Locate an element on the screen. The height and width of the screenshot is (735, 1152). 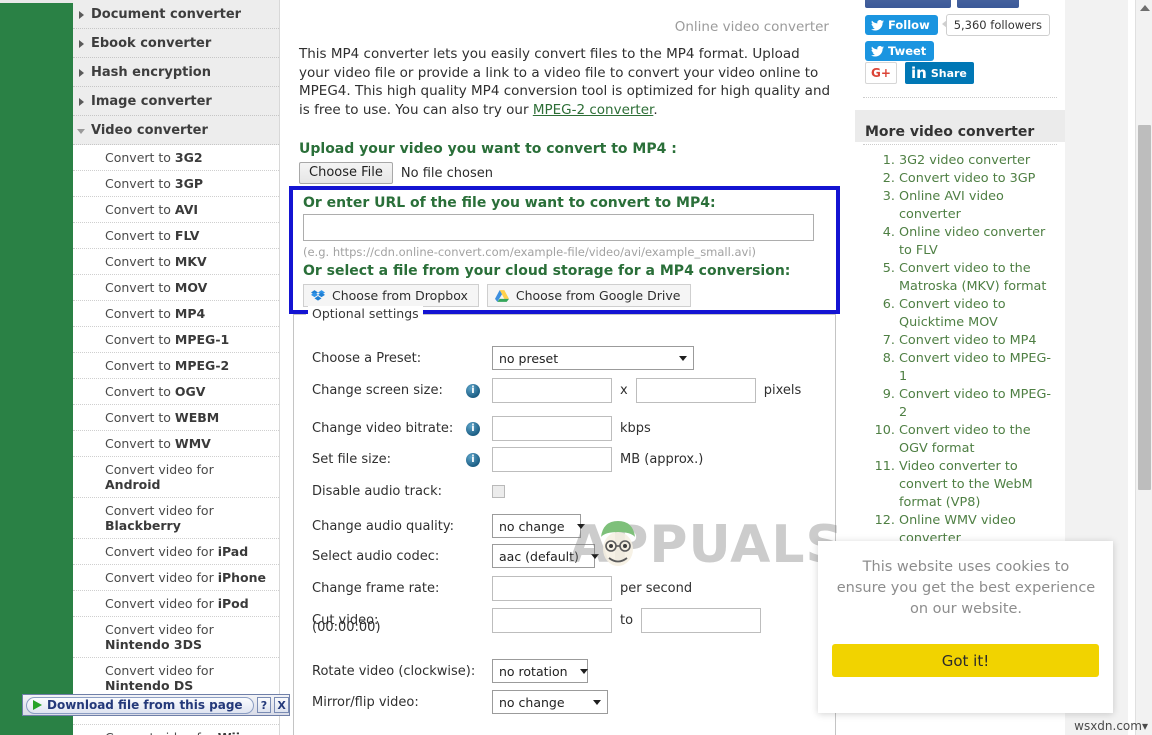
nav-item: Convert video for iPod is located at coordinates (176, 604).